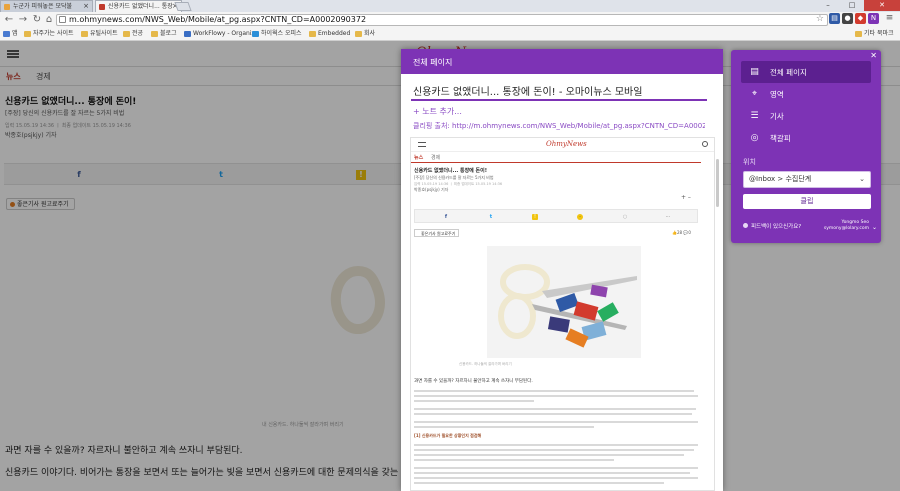 The image size is (900, 491). Describe the element at coordinates (102, 7) in the screenshot. I see `tab-favicon` at that location.